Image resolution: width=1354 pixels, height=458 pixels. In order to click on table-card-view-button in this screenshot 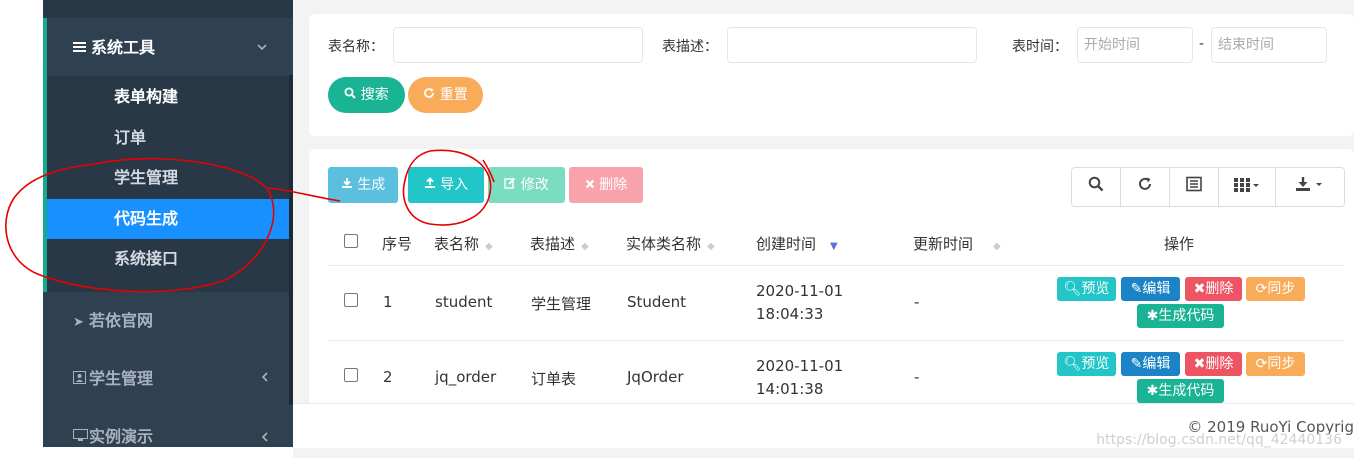, I will do `click(1194, 187)`.